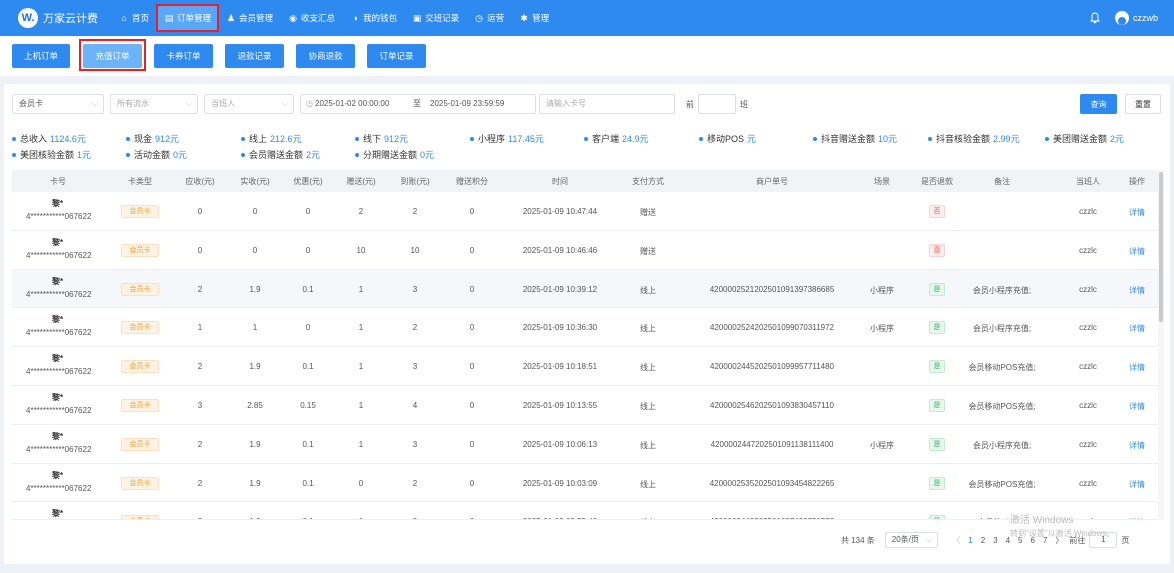 The width and height of the screenshot is (1174, 573). I want to click on nav-item-3: ◉ 收支汇总, so click(311, 18).